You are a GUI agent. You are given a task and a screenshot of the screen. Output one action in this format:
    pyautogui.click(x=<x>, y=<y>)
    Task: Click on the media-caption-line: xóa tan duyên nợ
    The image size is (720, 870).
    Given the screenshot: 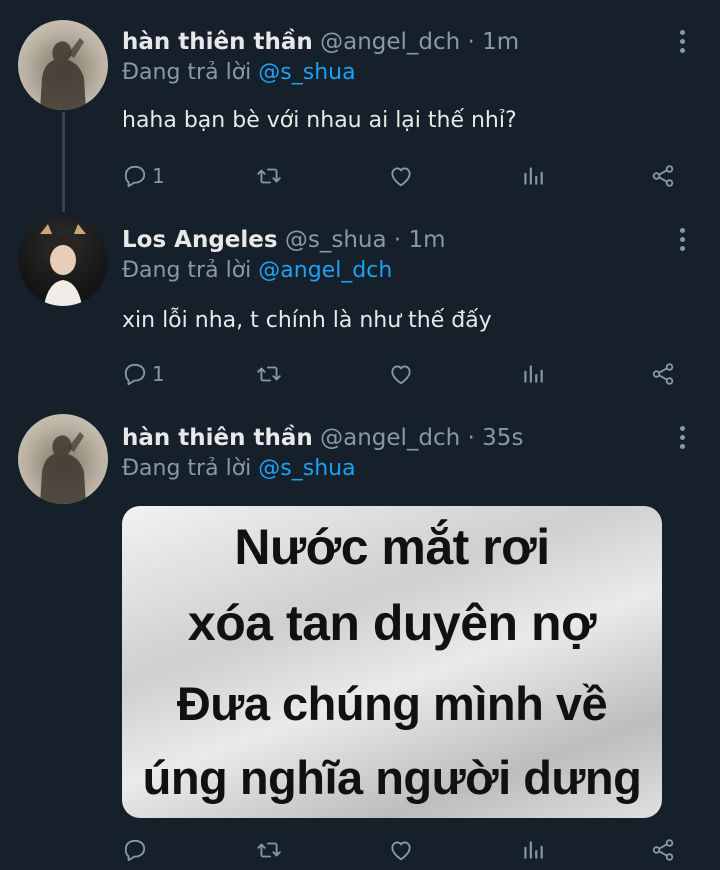 What is the action you would take?
    pyautogui.click(x=392, y=623)
    